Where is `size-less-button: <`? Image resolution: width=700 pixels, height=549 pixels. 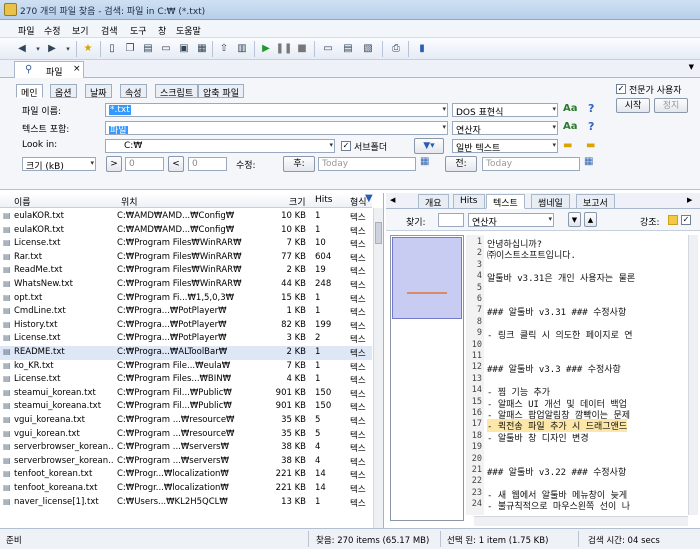 size-less-button: < is located at coordinates (176, 164).